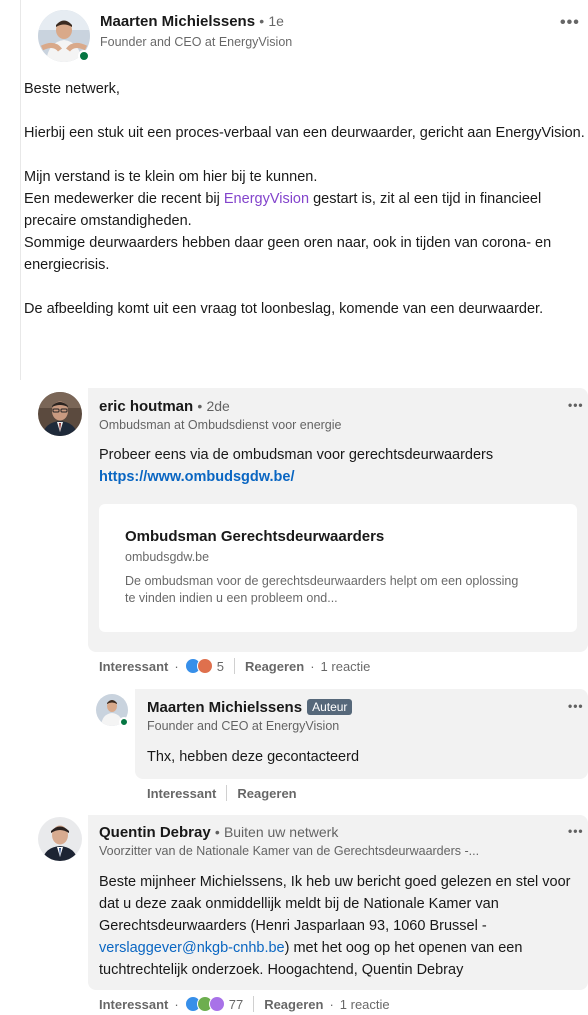 The height and width of the screenshot is (1015, 588). What do you see at coordinates (204, 666) in the screenshot?
I see `love-reaction-icon` at bounding box center [204, 666].